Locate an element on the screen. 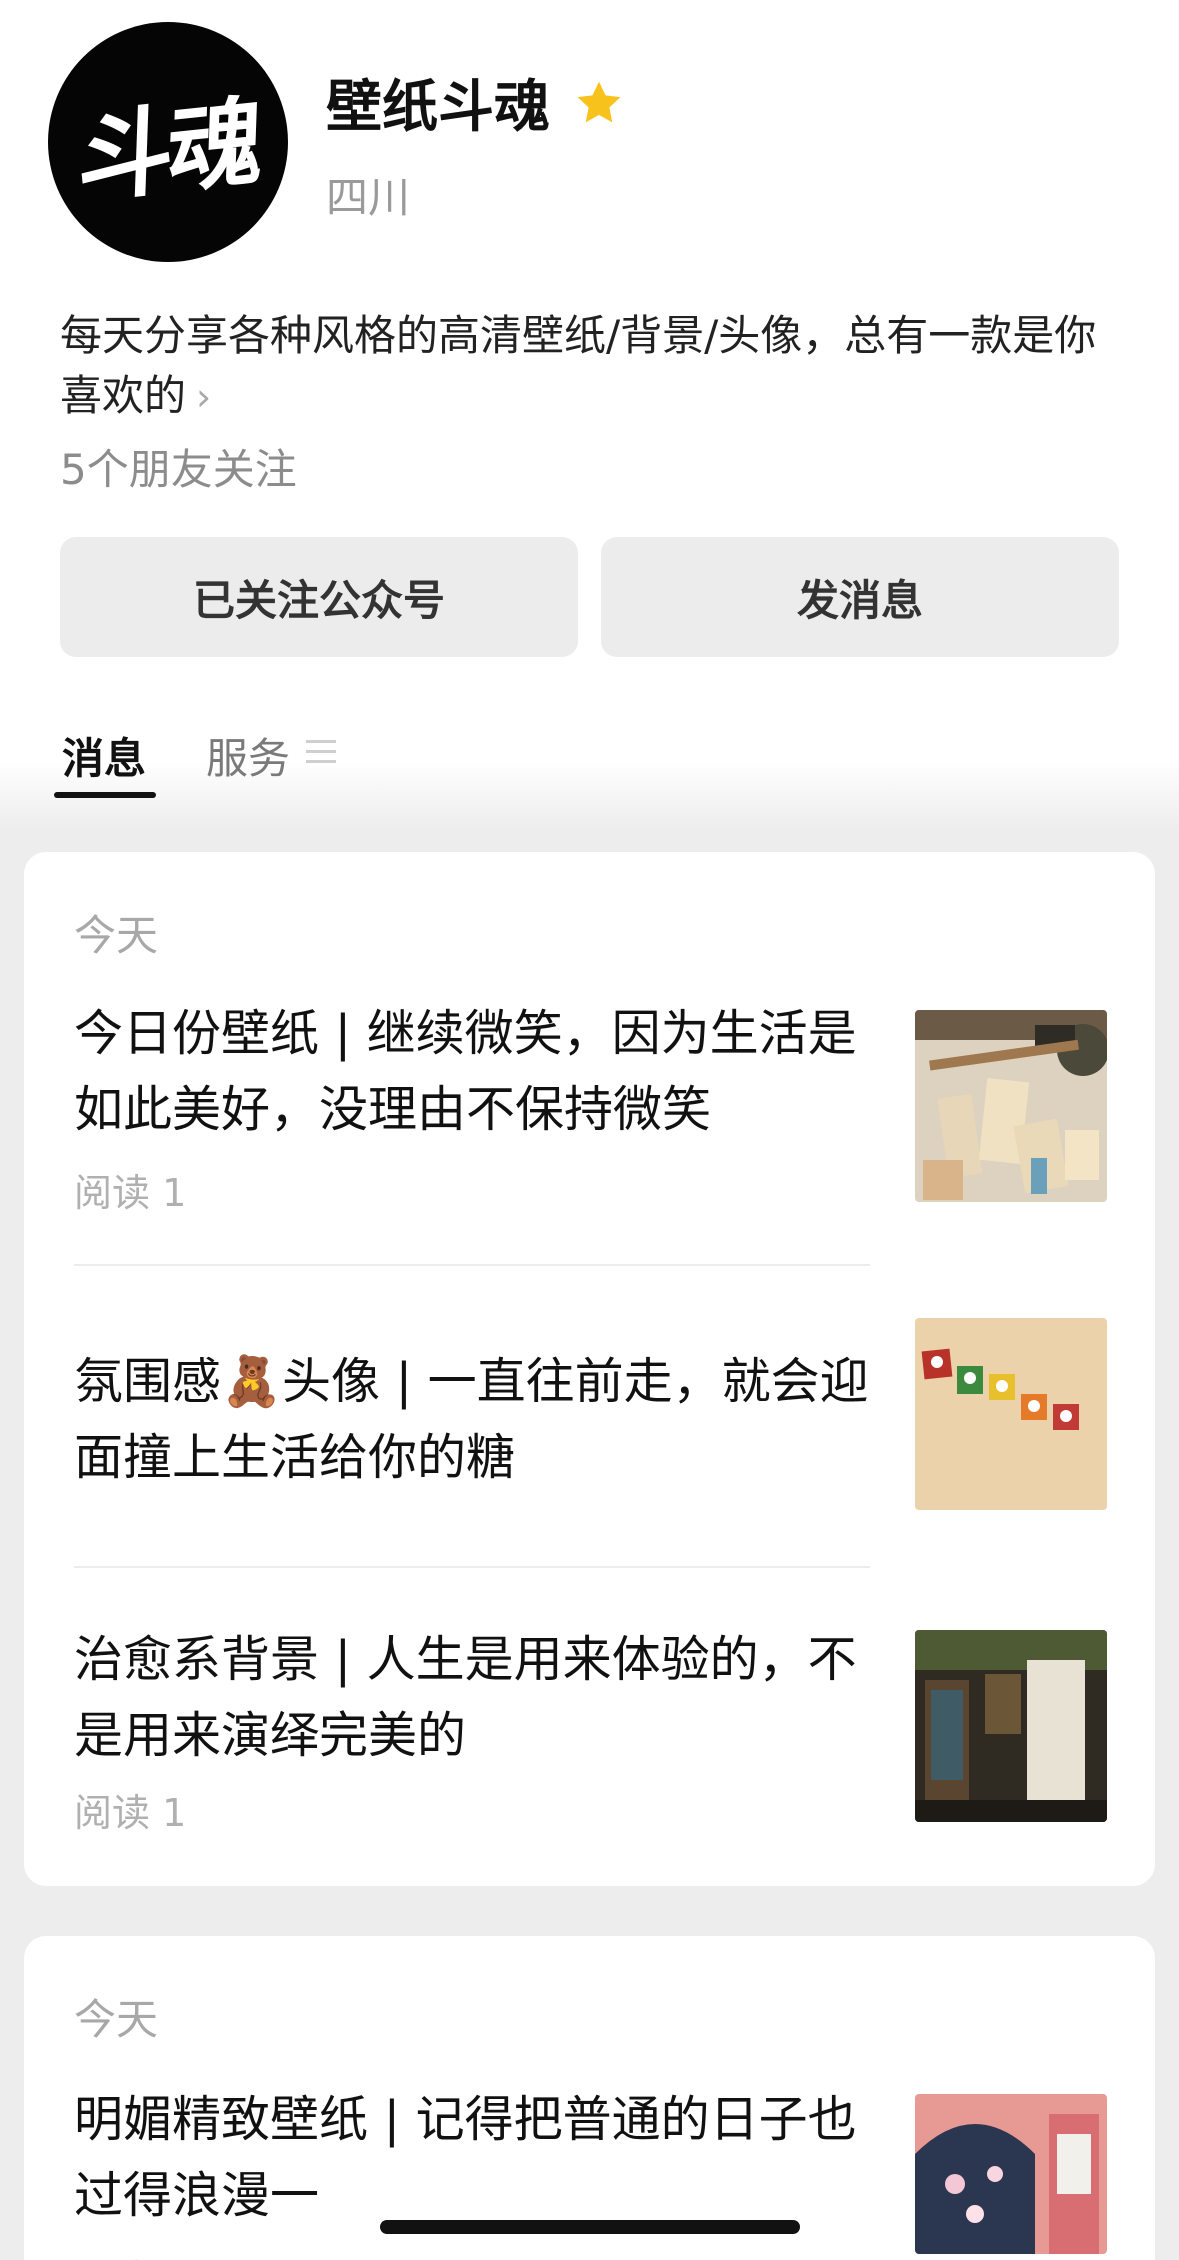  chevron-right-icon: › is located at coordinates (203, 397).